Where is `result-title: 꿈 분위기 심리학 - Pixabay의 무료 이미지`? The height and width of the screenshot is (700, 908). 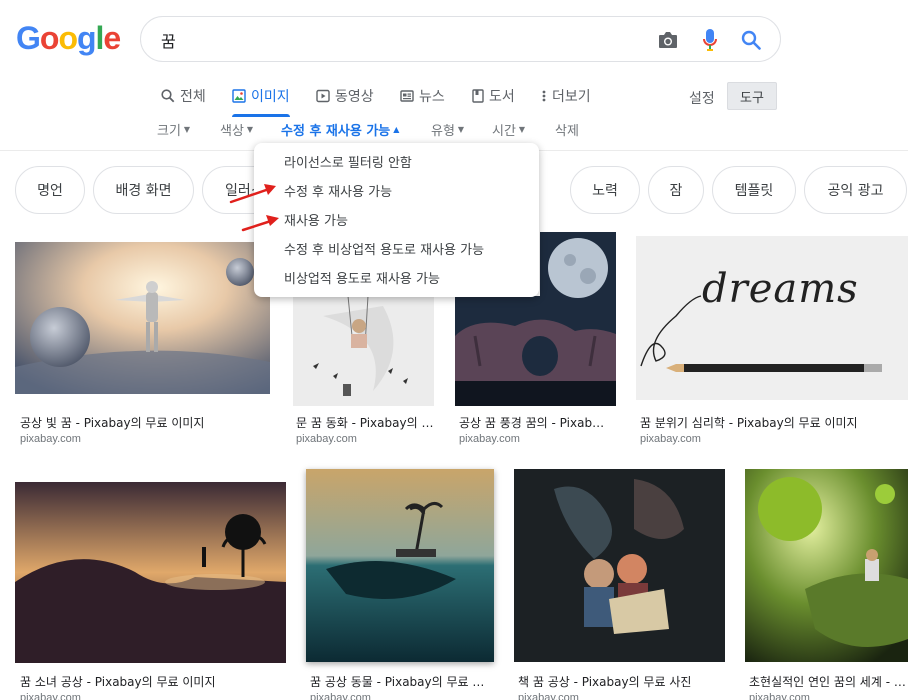
result-title: 꿈 분위기 심리학 - Pixabay의 무료 이미지 is located at coordinates (772, 422).